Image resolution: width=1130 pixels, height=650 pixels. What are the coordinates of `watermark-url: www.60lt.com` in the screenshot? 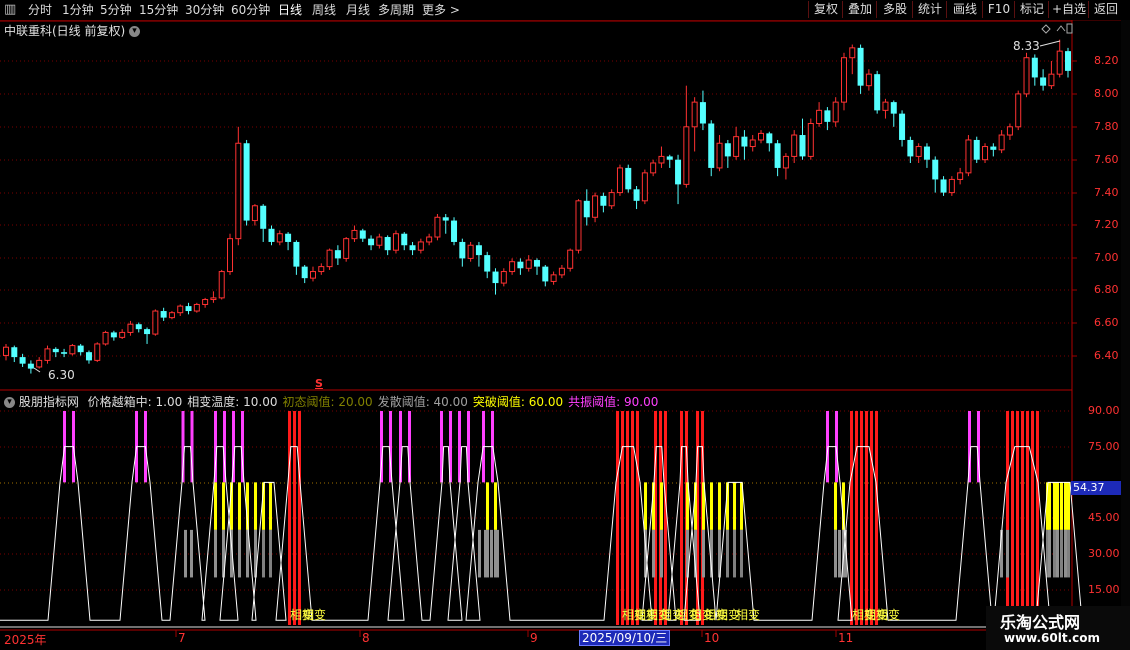 It's located at (1052, 638).